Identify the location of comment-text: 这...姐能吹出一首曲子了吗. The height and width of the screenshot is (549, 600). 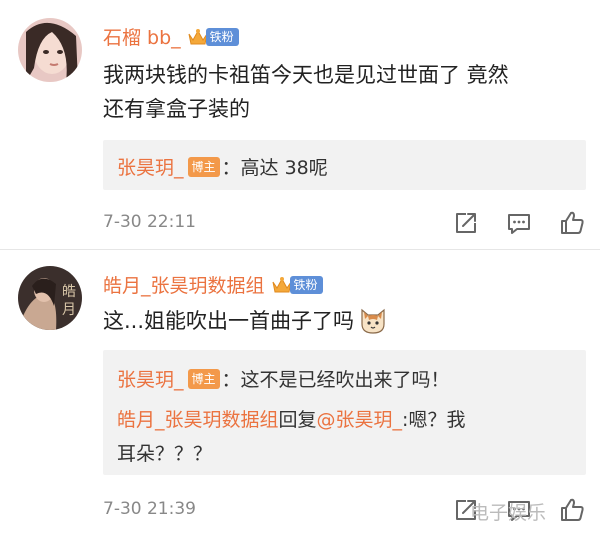
(345, 321).